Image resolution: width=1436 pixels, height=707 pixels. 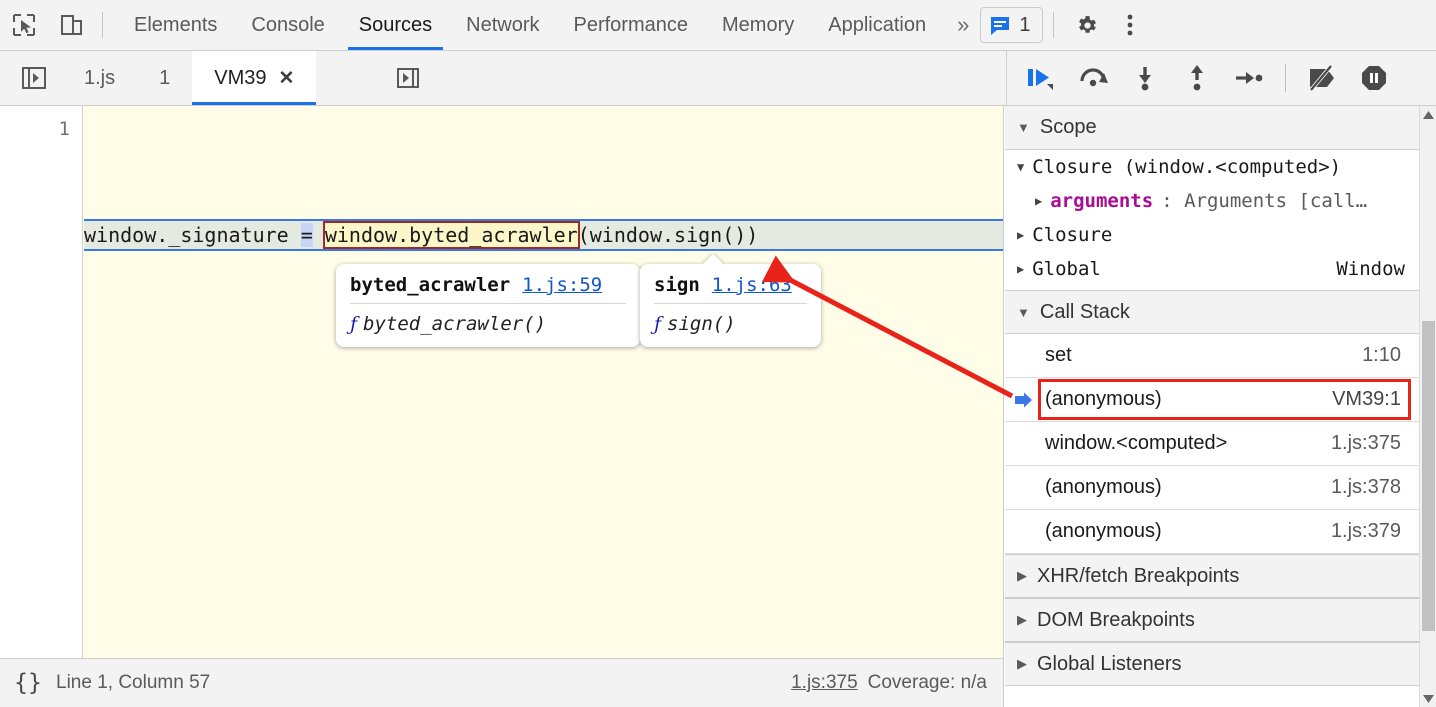 I want to click on device-toolbar-icon, so click(x=71, y=25).